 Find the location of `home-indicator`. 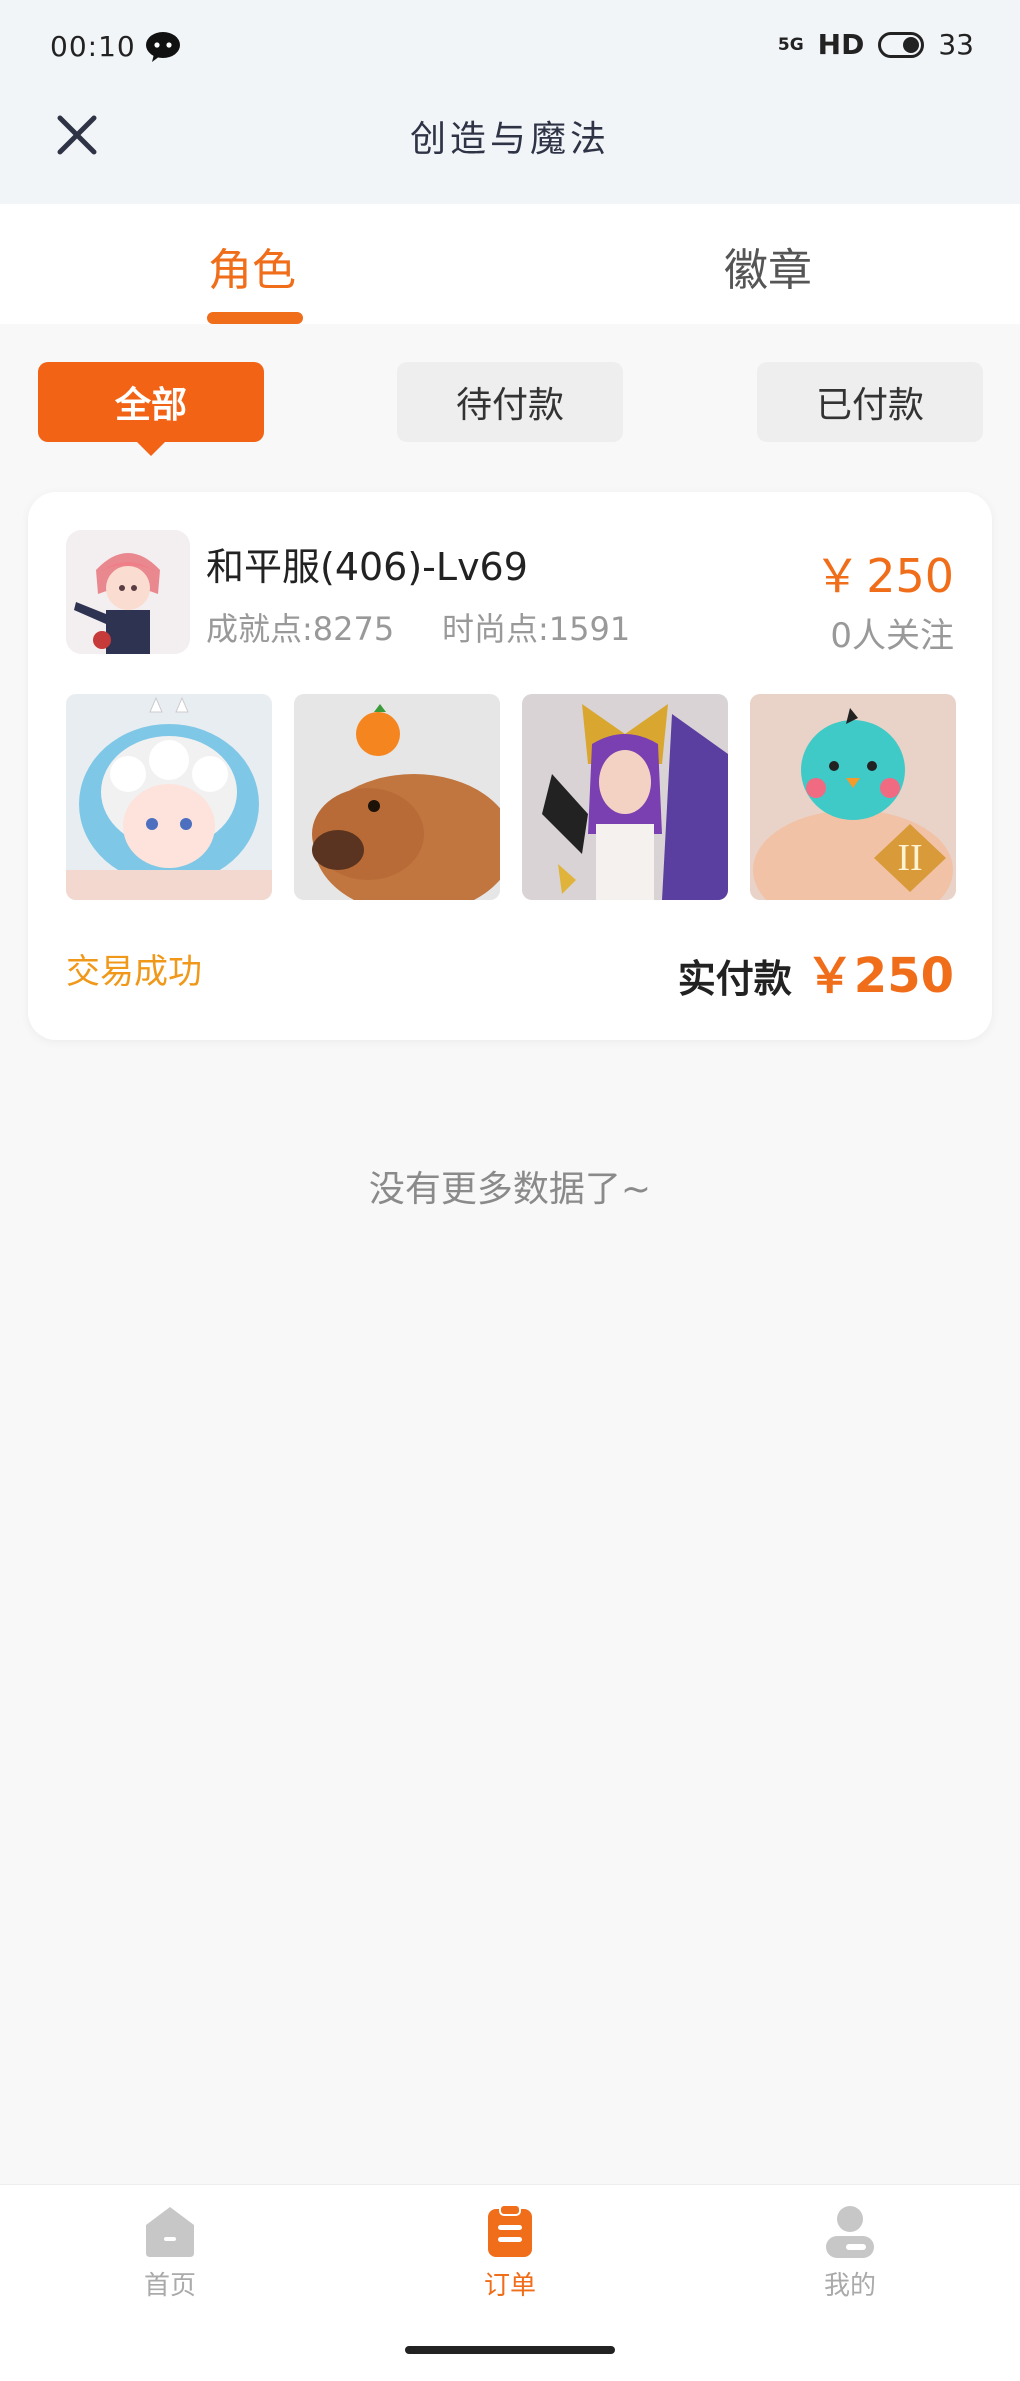

home-indicator is located at coordinates (510, 2350).